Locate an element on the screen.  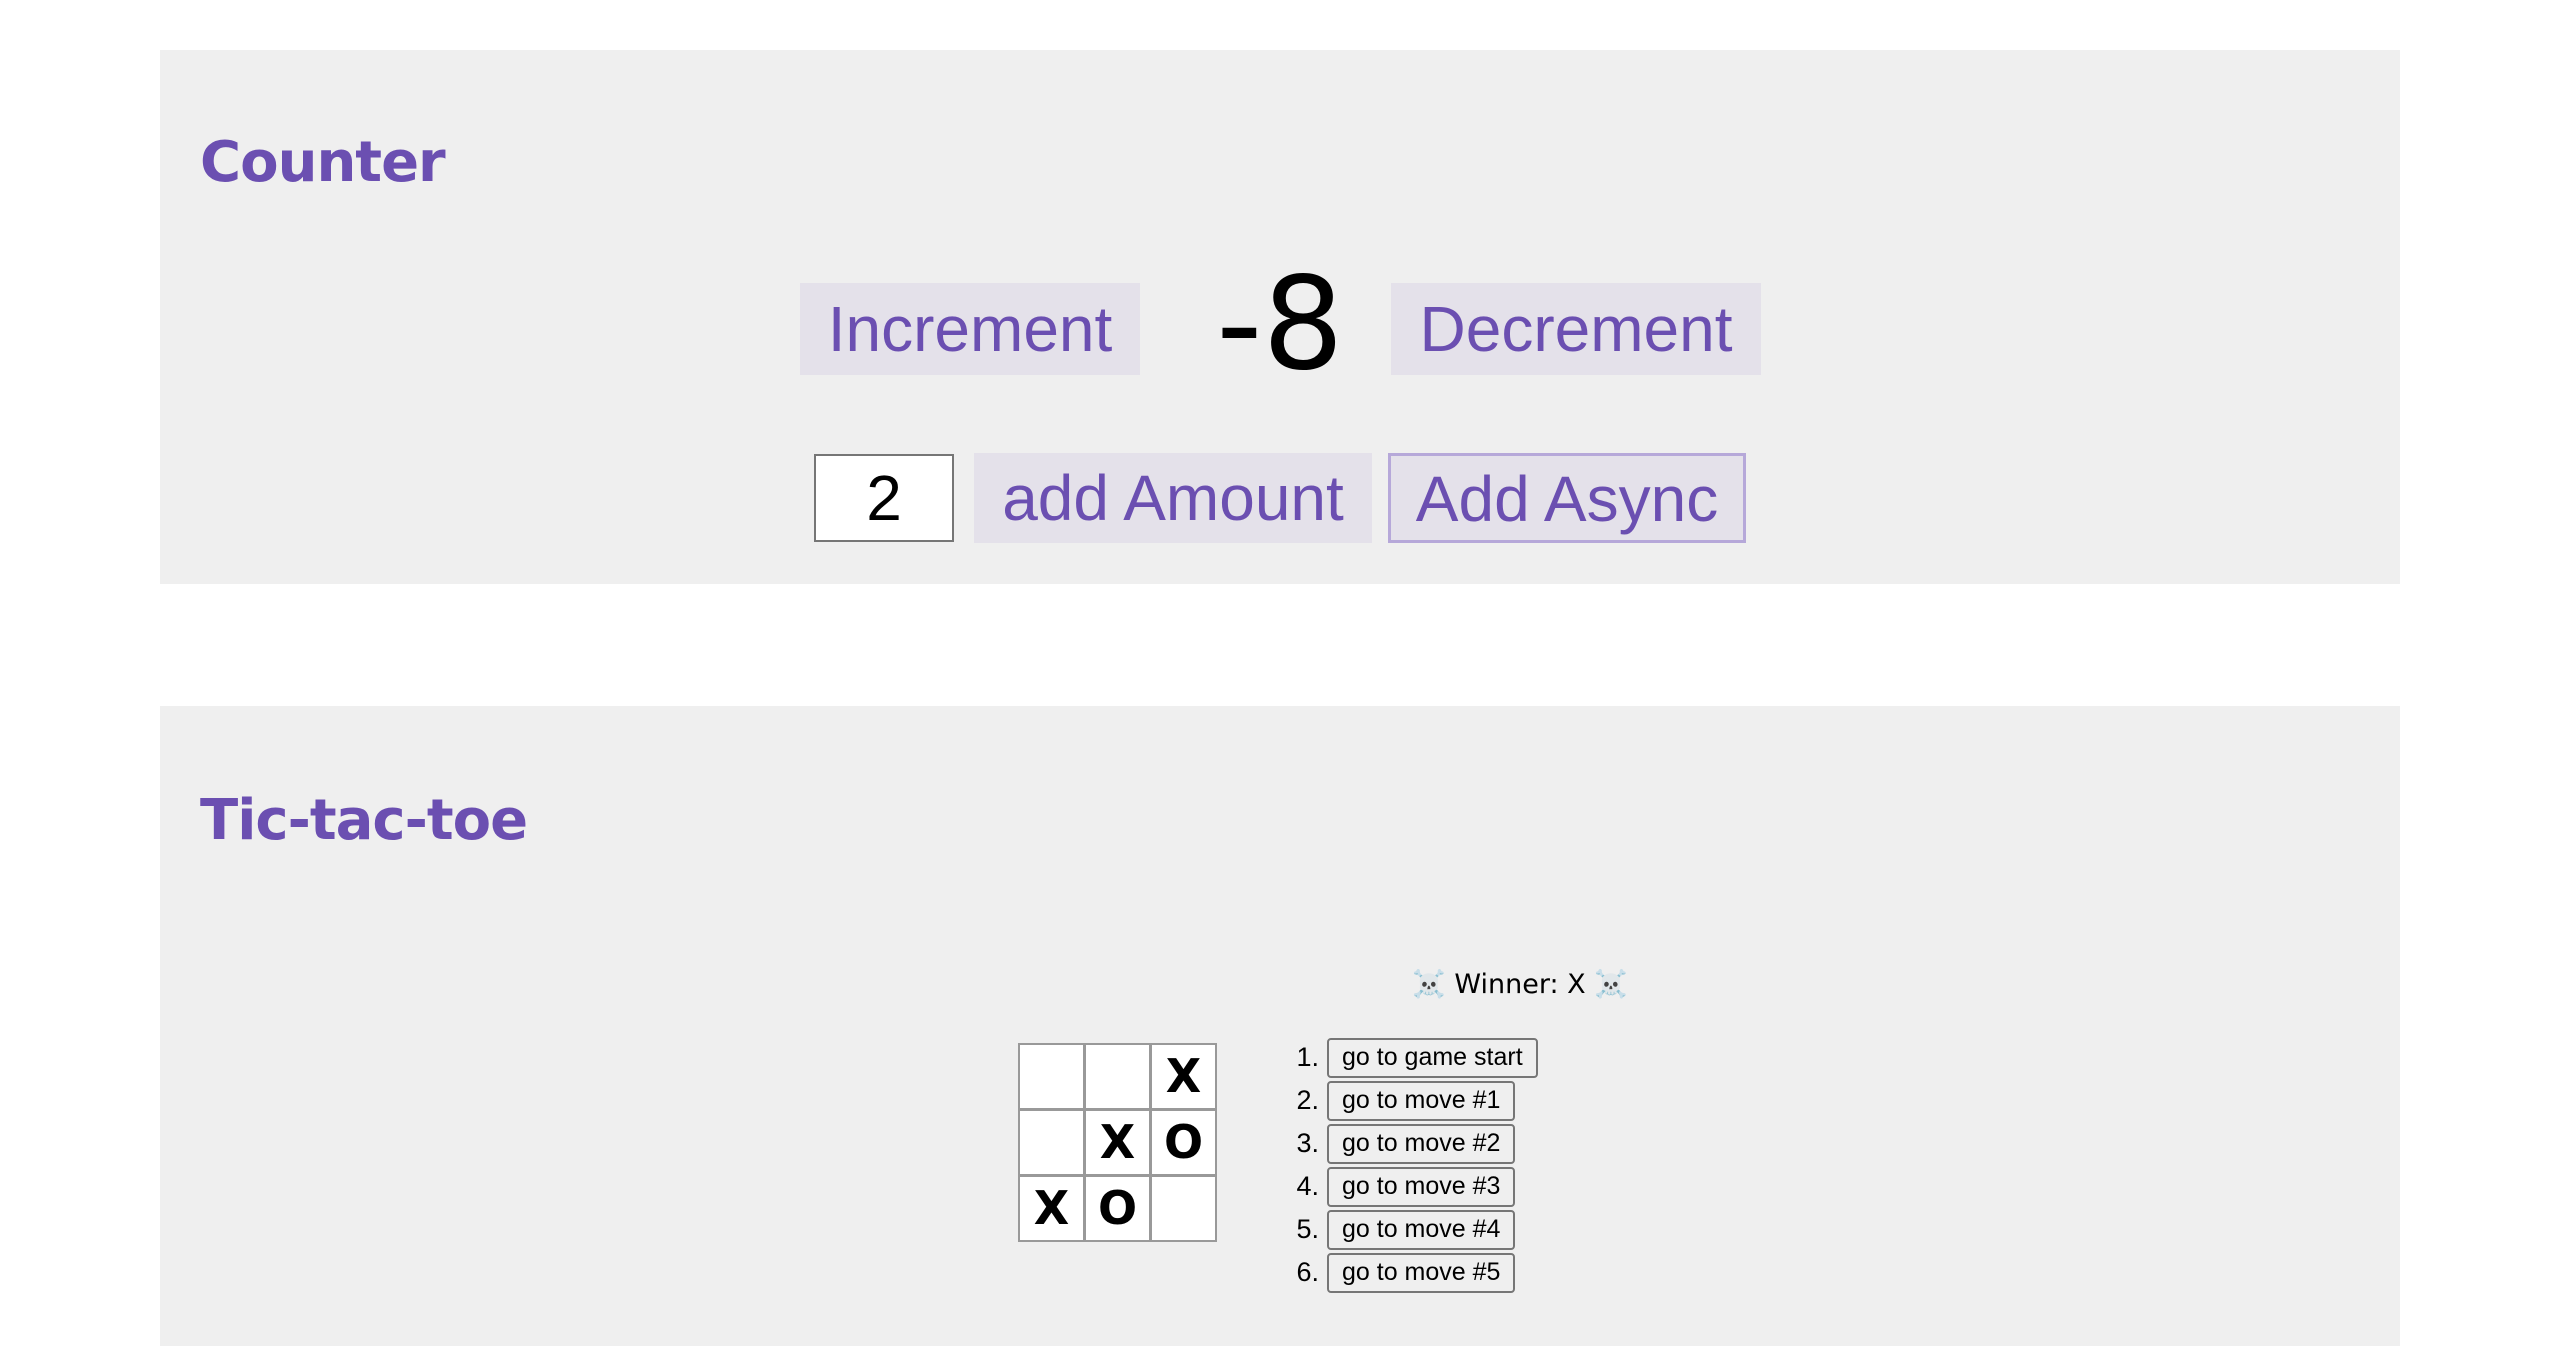
move-list-item: 4. go to move #3 is located at coordinates (1406, 1186).